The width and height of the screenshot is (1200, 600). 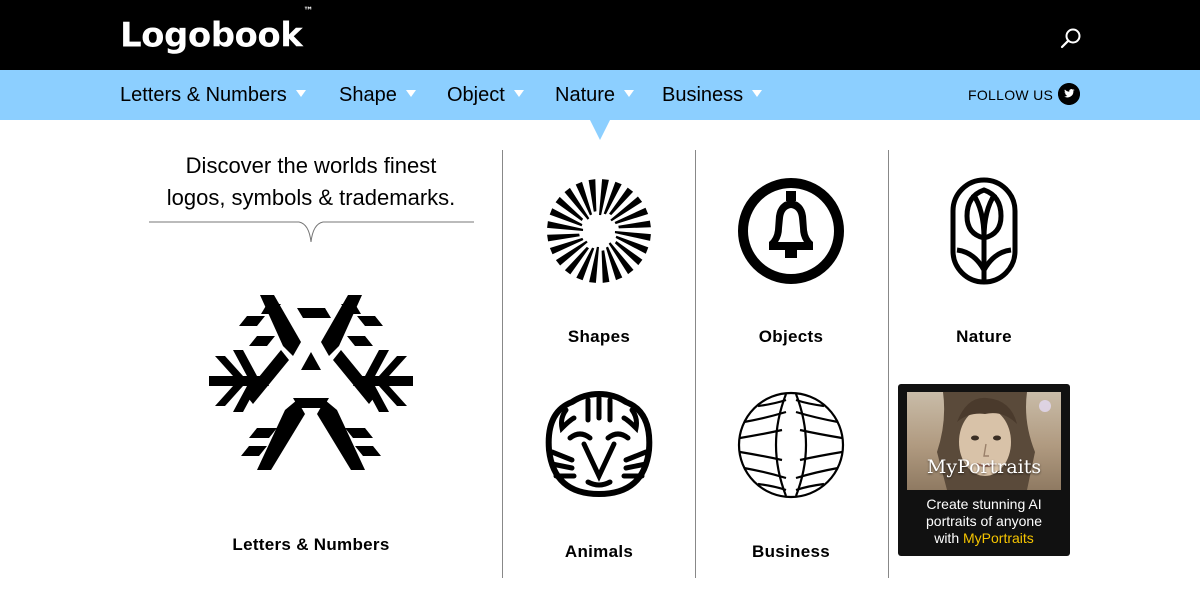 I want to click on category-object: Object, so click(x=485, y=95).